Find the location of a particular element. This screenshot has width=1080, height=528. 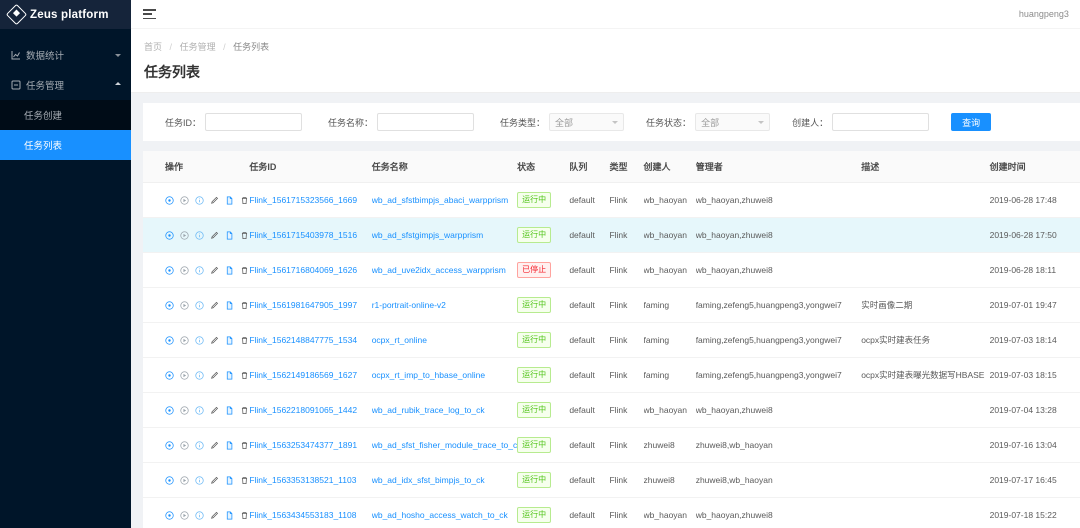

row-task-id: Flink_1561715323566_1669 is located at coordinates (310, 200).